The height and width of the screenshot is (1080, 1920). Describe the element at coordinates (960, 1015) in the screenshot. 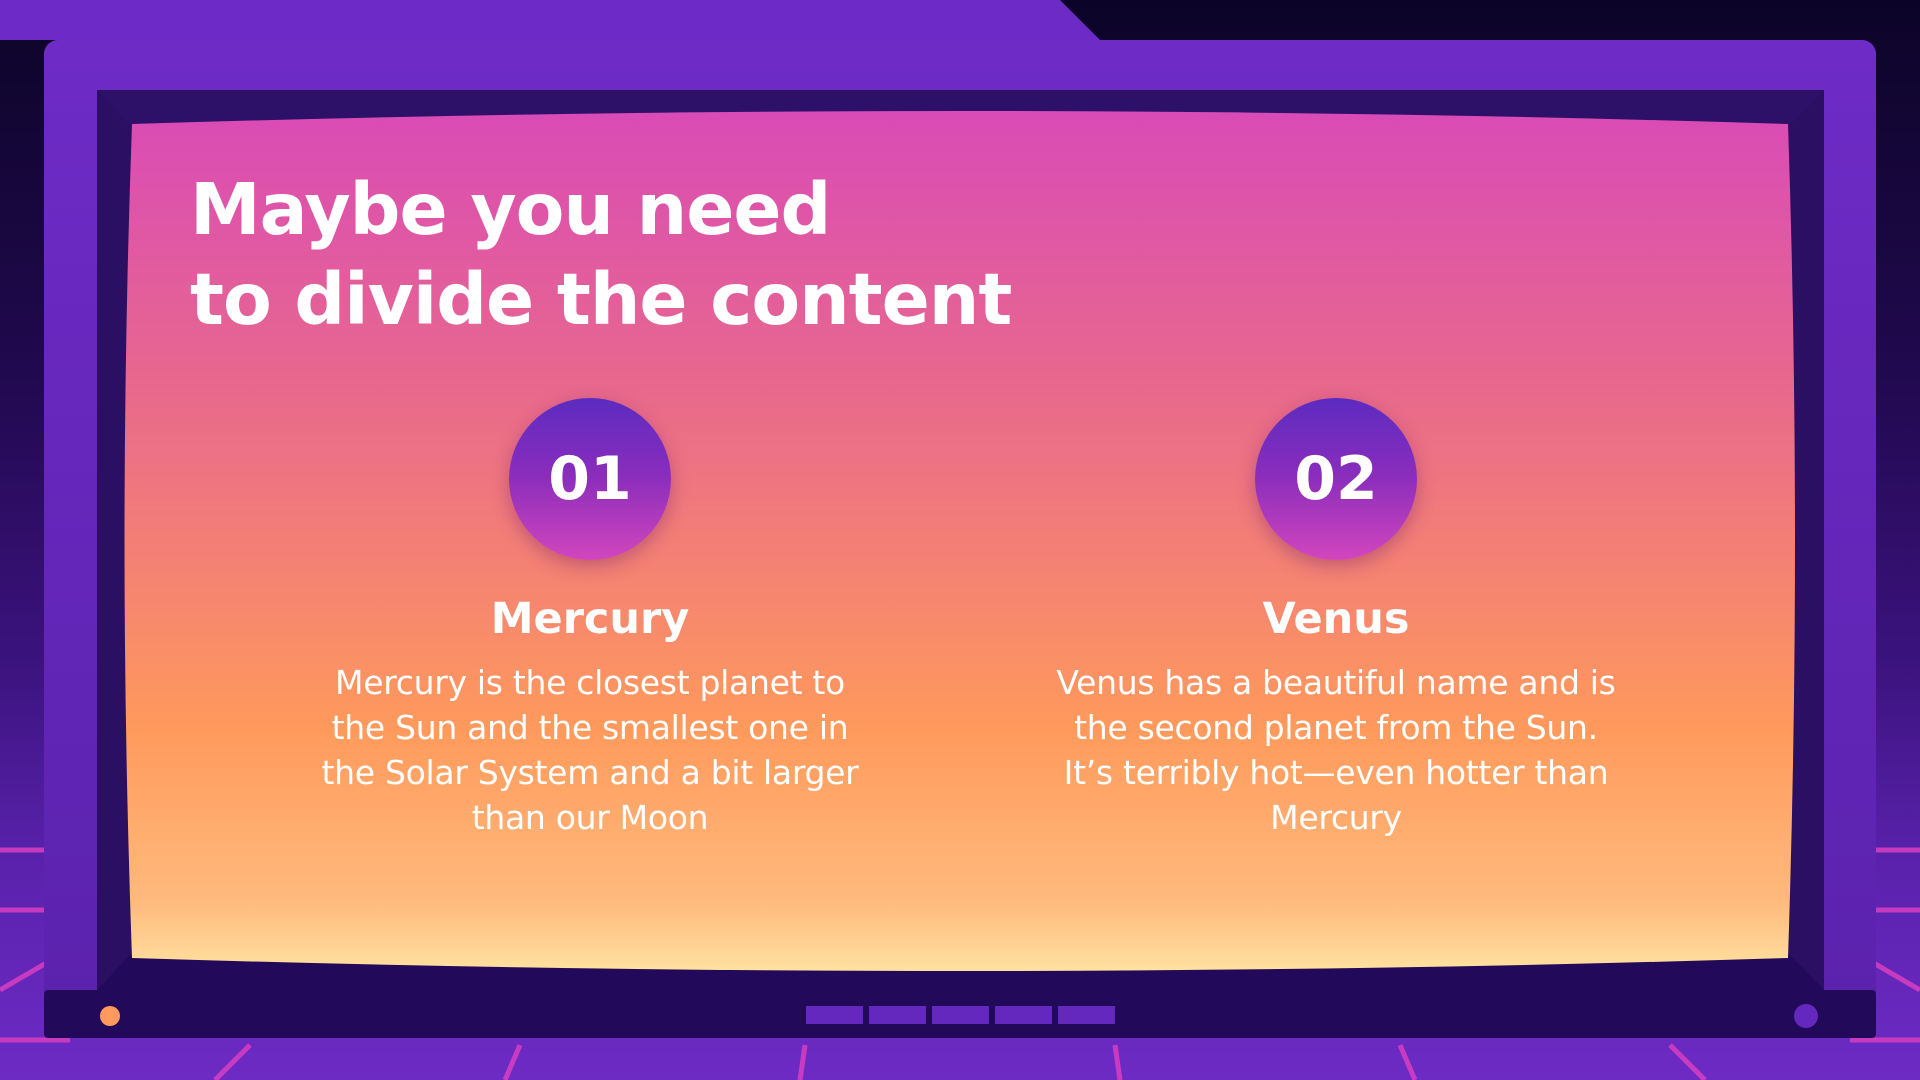

I see `vent-slots` at that location.